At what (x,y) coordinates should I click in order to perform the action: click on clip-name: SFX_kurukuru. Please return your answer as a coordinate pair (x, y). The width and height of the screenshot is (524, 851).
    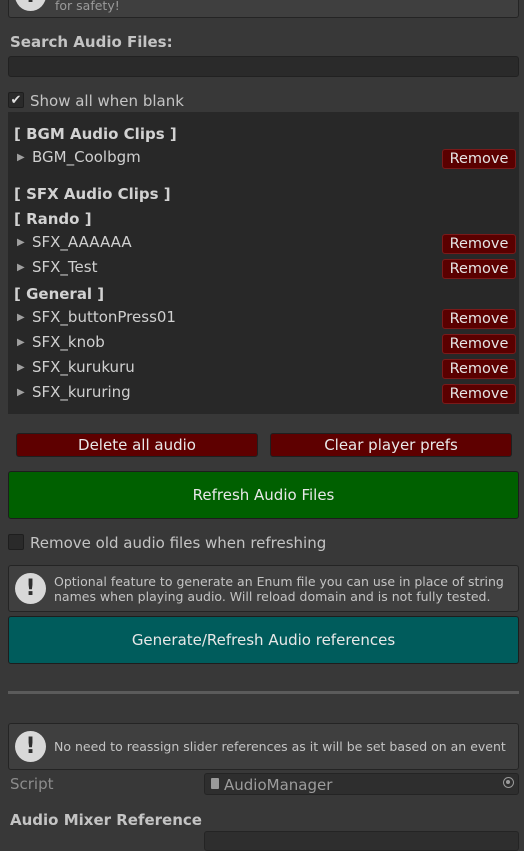
    Looking at the image, I should click on (83, 367).